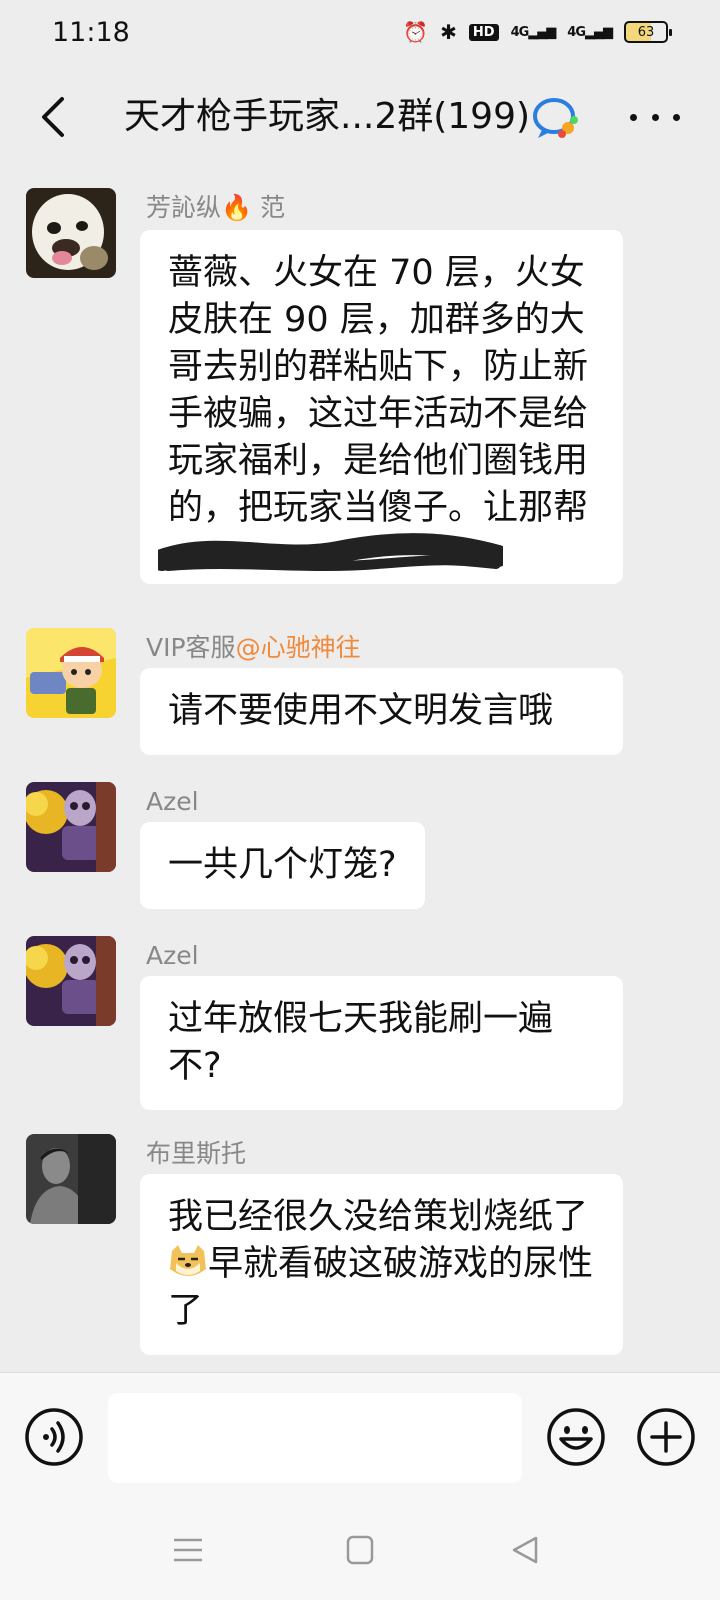 This screenshot has height=1600, width=720. I want to click on input-bar, so click(360, 1437).